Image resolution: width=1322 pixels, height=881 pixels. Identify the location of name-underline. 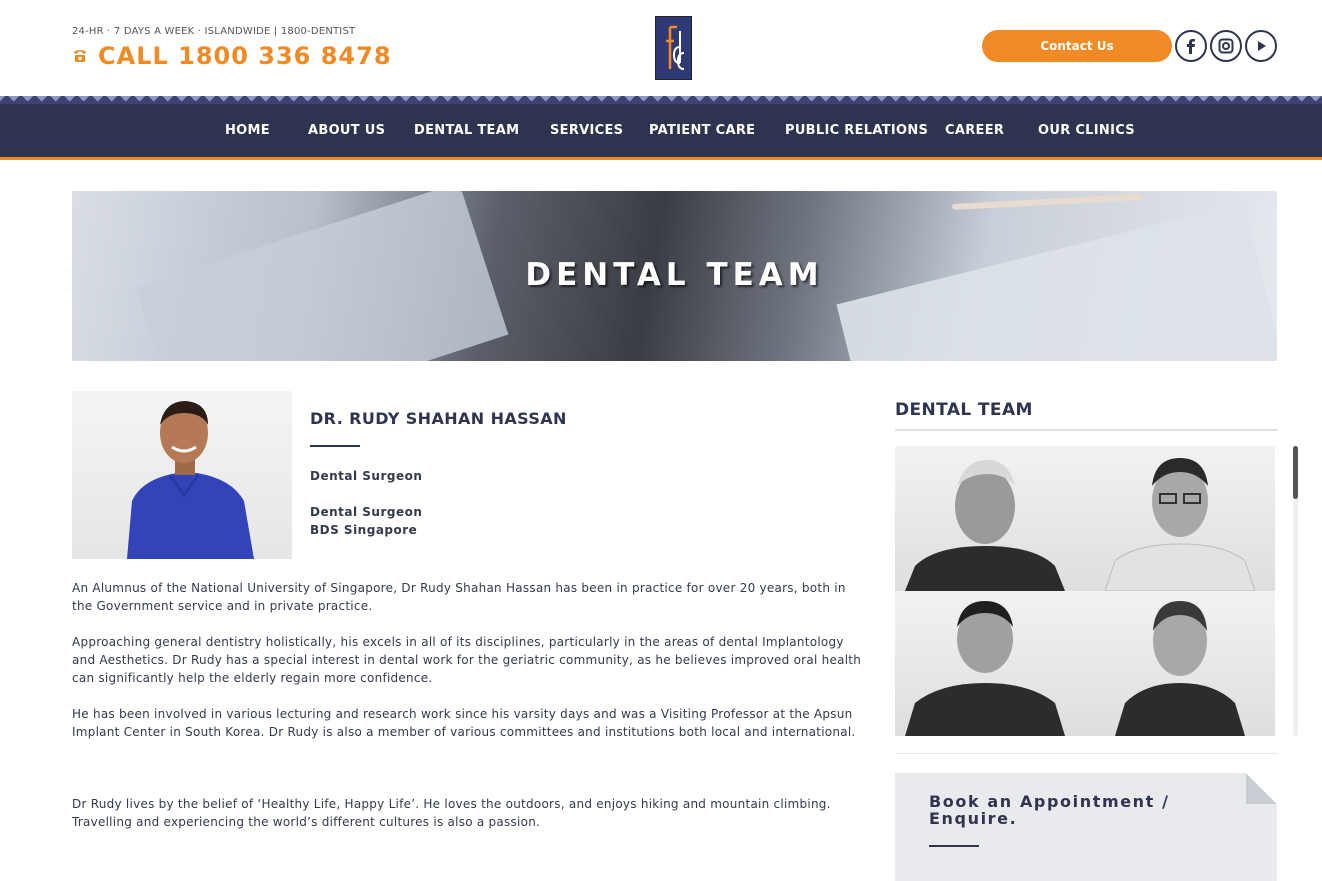
(335, 446).